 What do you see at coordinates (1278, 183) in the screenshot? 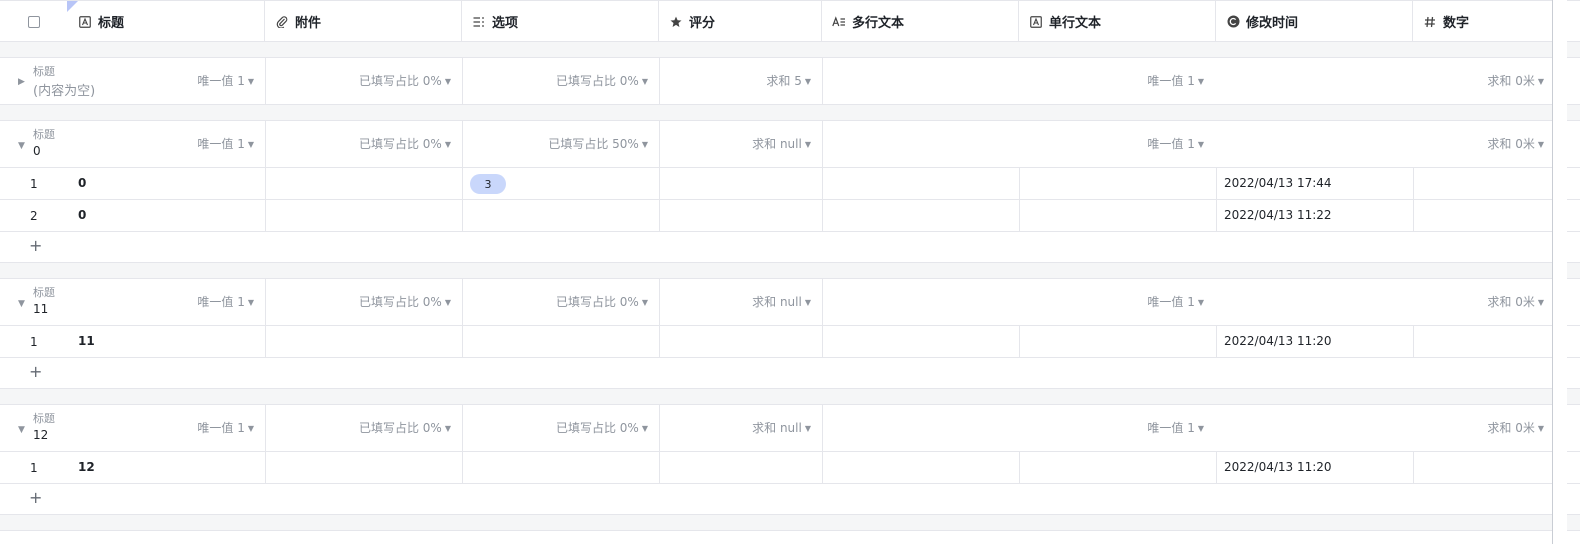
I see `modified-time-cell: 2022/04/13 17:44` at bounding box center [1278, 183].